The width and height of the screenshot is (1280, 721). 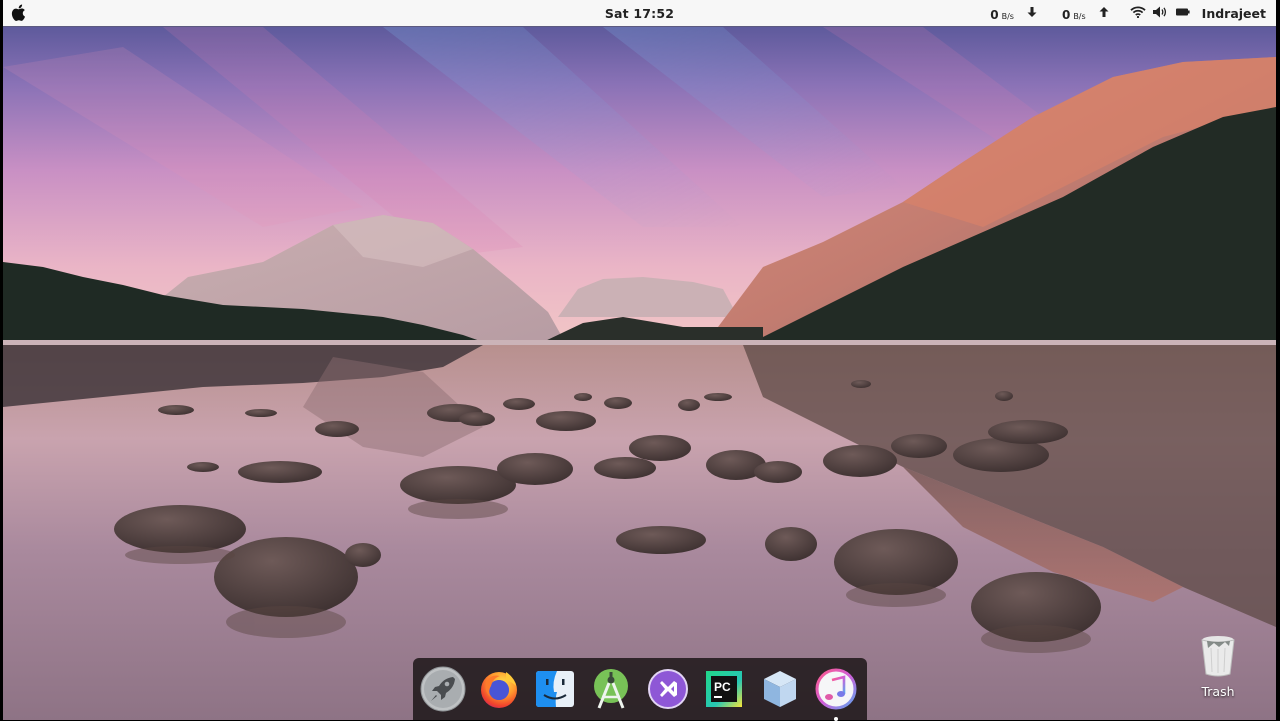 I want to click on music-icon, so click(x=836, y=689).